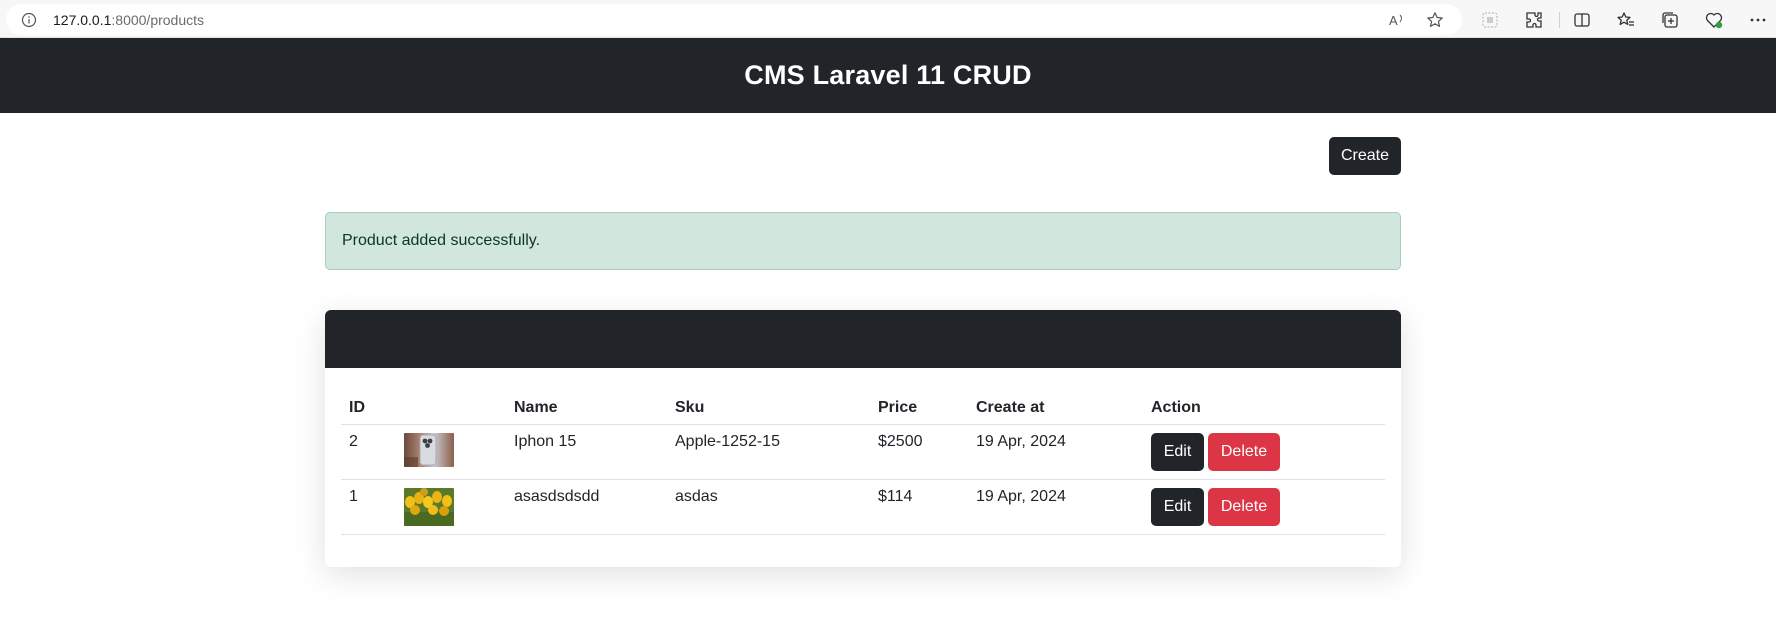 The image size is (1776, 621). What do you see at coordinates (1670, 20) in the screenshot?
I see `collections-icon` at bounding box center [1670, 20].